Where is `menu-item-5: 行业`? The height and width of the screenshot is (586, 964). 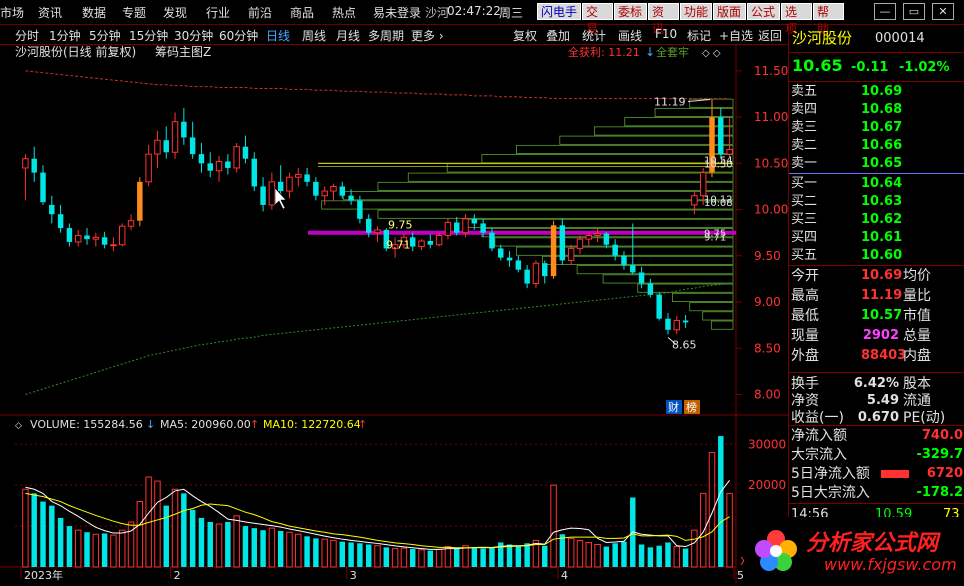
menu-item-5: 行业 is located at coordinates (218, 12).